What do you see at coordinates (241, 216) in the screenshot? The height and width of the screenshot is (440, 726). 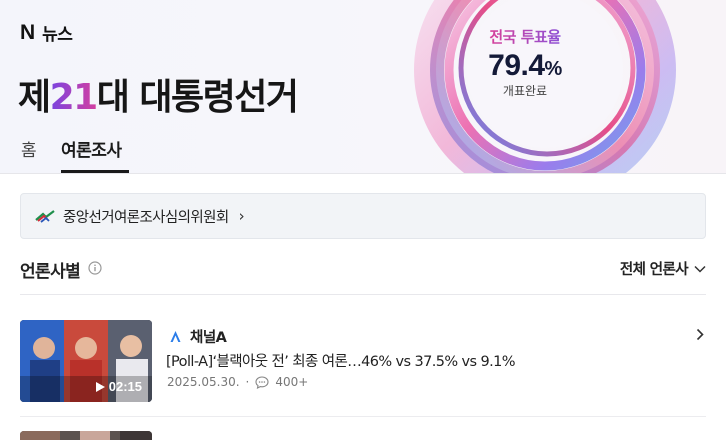 I see `chevron-right-icon: ›` at bounding box center [241, 216].